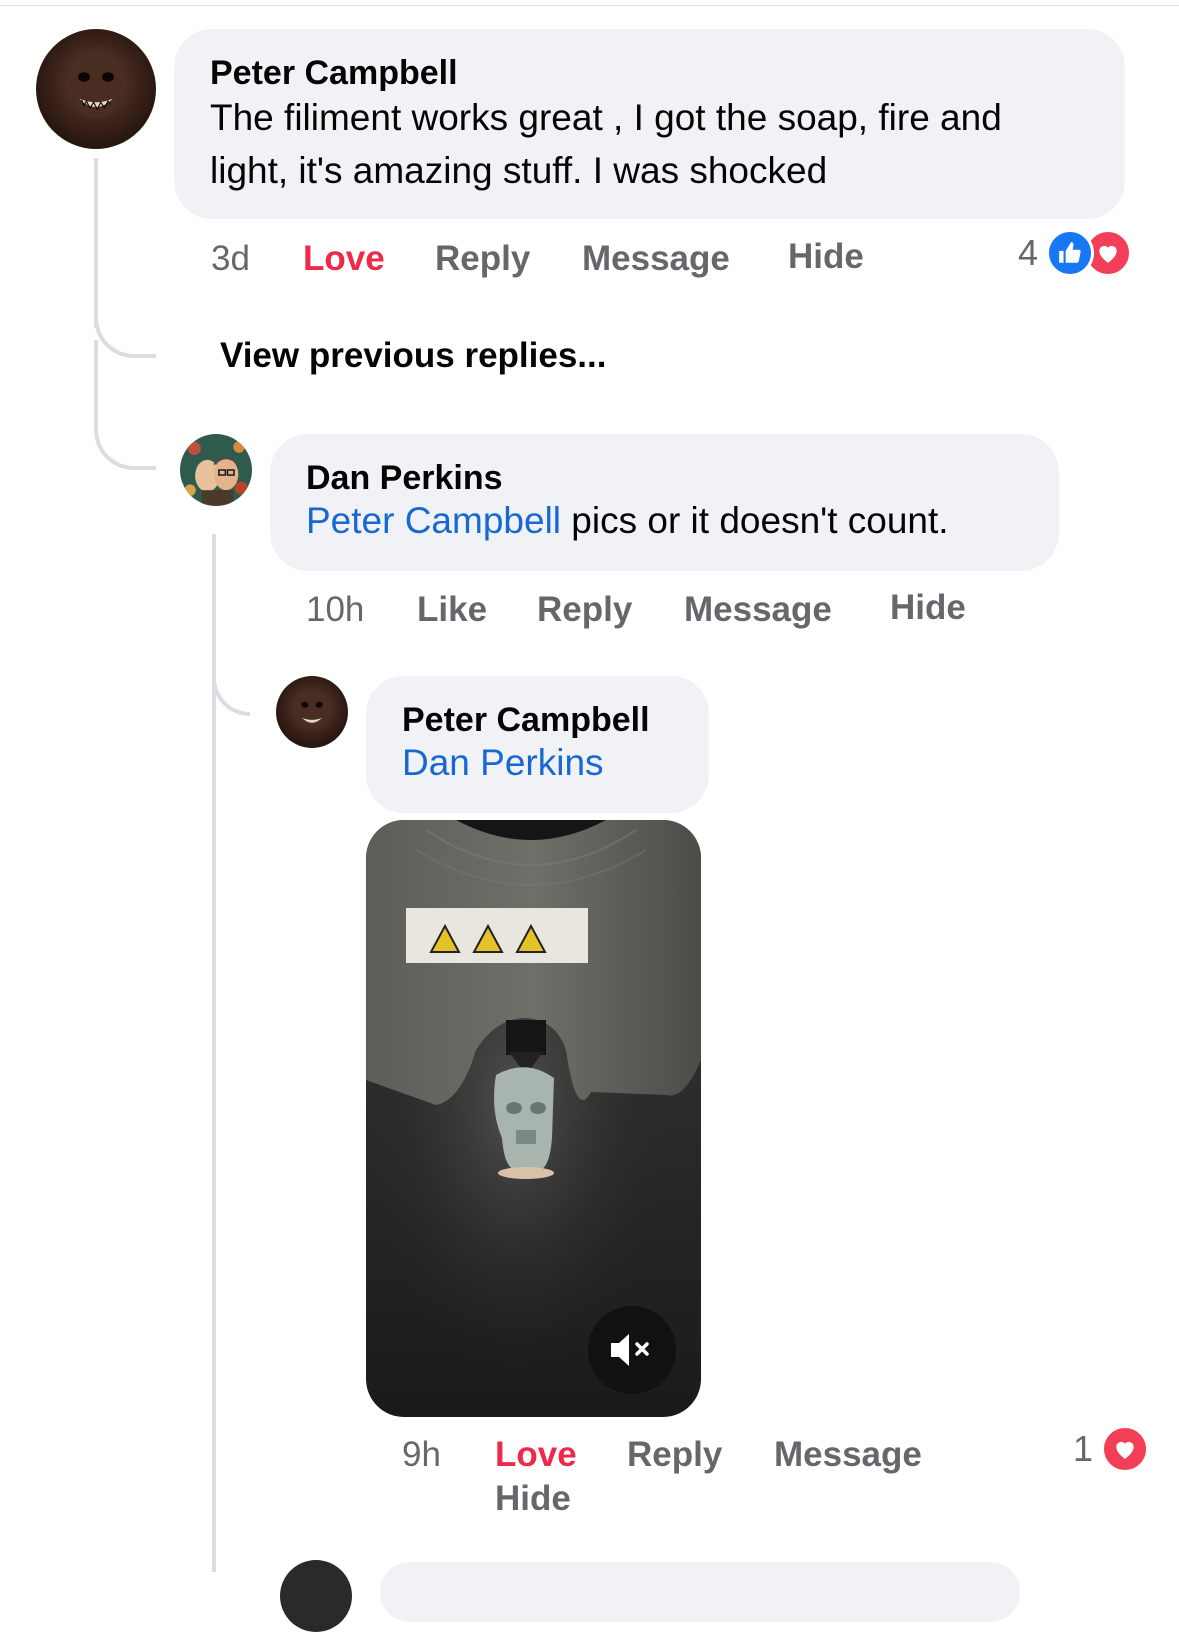 The width and height of the screenshot is (1179, 1632). I want to click on reaction-count: 4, so click(1028, 252).